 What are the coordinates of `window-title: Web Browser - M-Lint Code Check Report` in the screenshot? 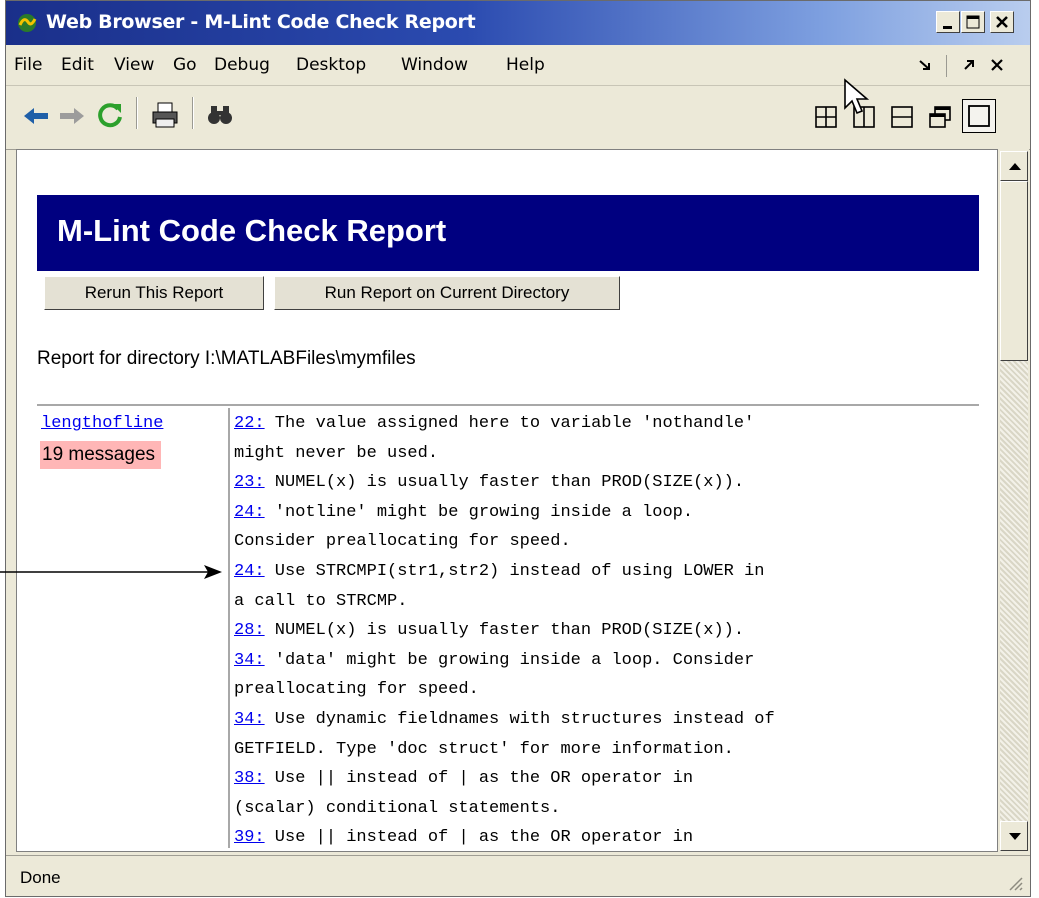 It's located at (261, 22).